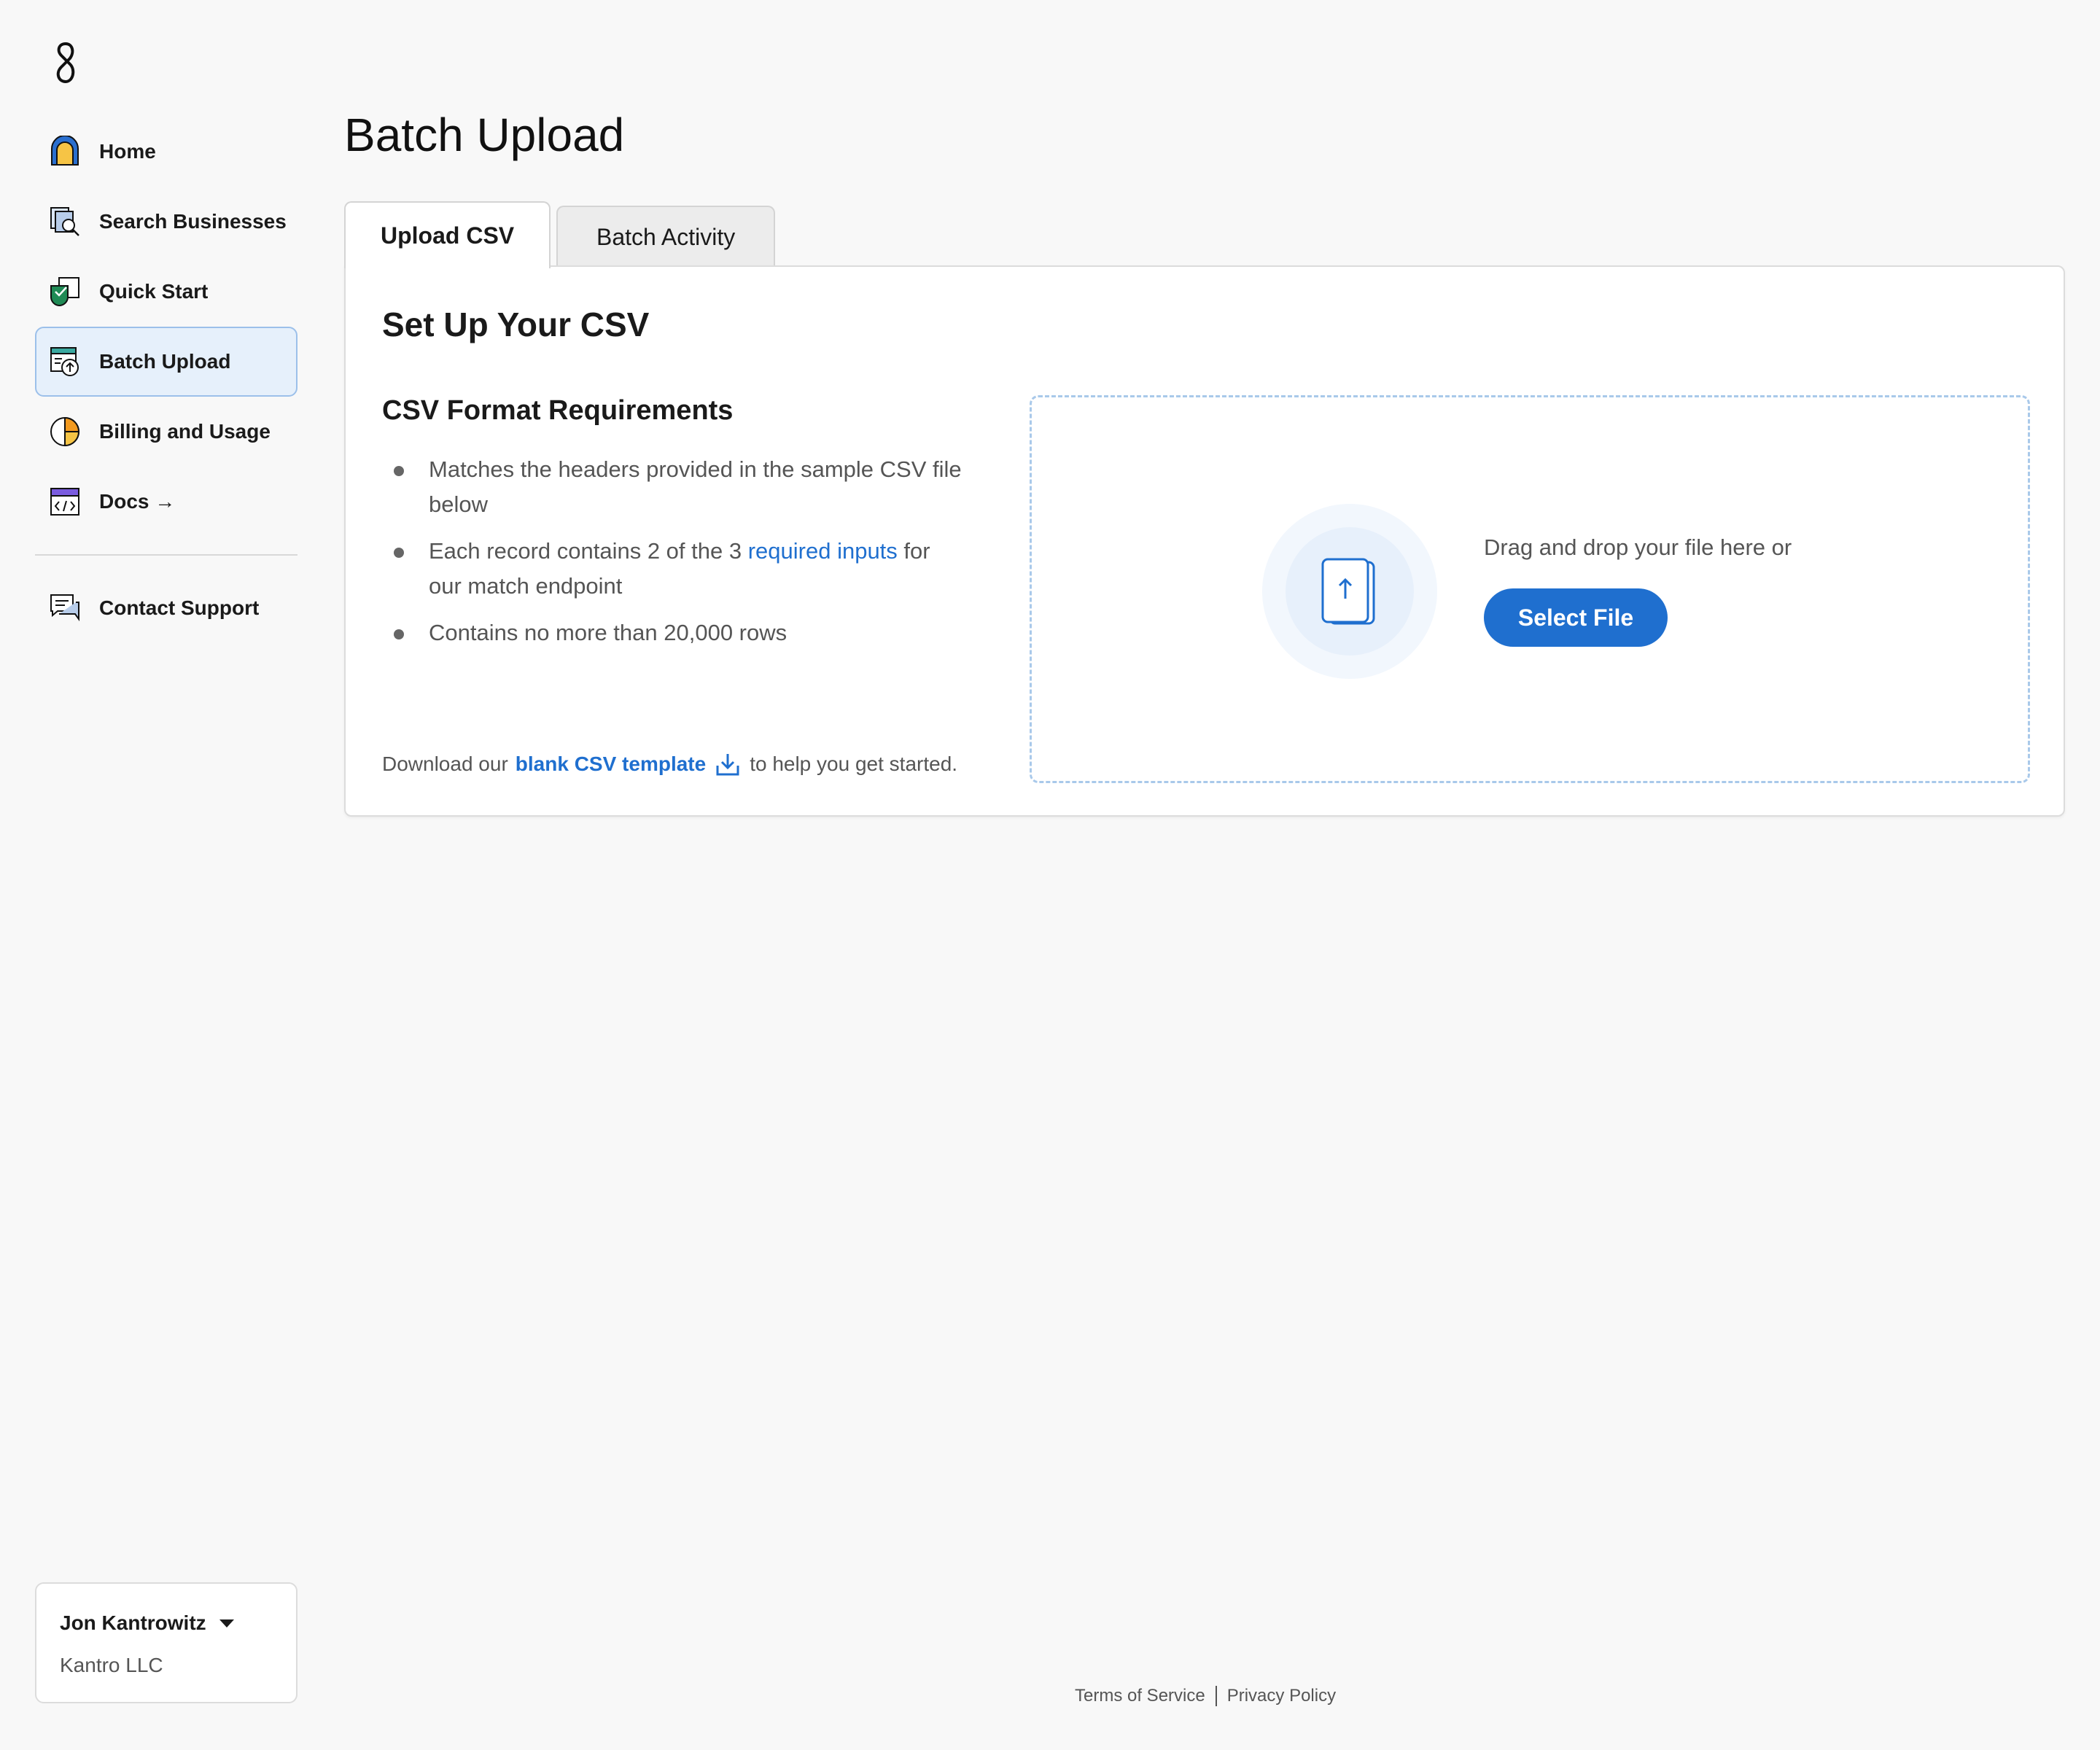  What do you see at coordinates (1576, 617) in the screenshot?
I see `select-file-button: Select File` at bounding box center [1576, 617].